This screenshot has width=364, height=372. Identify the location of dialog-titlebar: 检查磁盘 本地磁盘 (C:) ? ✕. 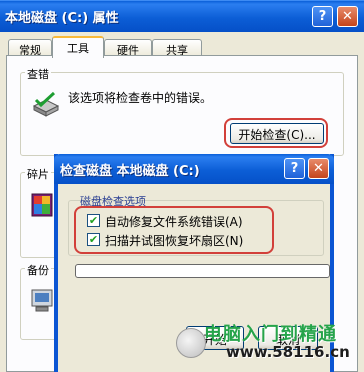
(194, 169).